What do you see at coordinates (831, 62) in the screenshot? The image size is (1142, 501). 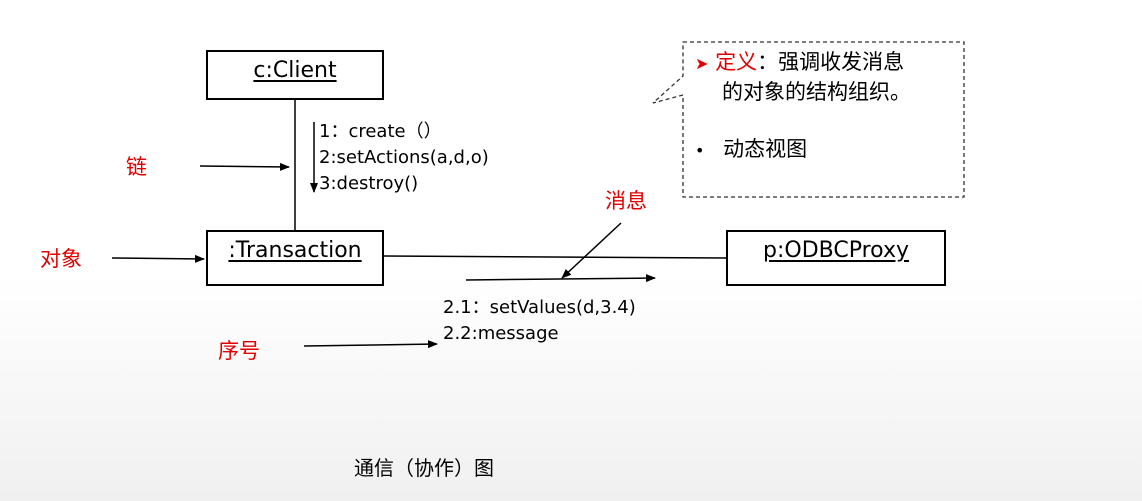 I see `note-definition-line1: ：强调收发消息` at bounding box center [831, 62].